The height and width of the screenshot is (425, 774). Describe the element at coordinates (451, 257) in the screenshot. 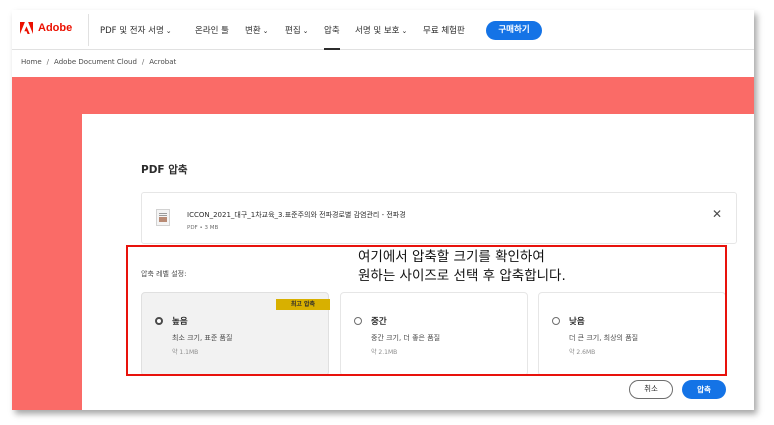

I see `annotation-line-1: 여기에서 압축할 크기를 확인하여` at that location.